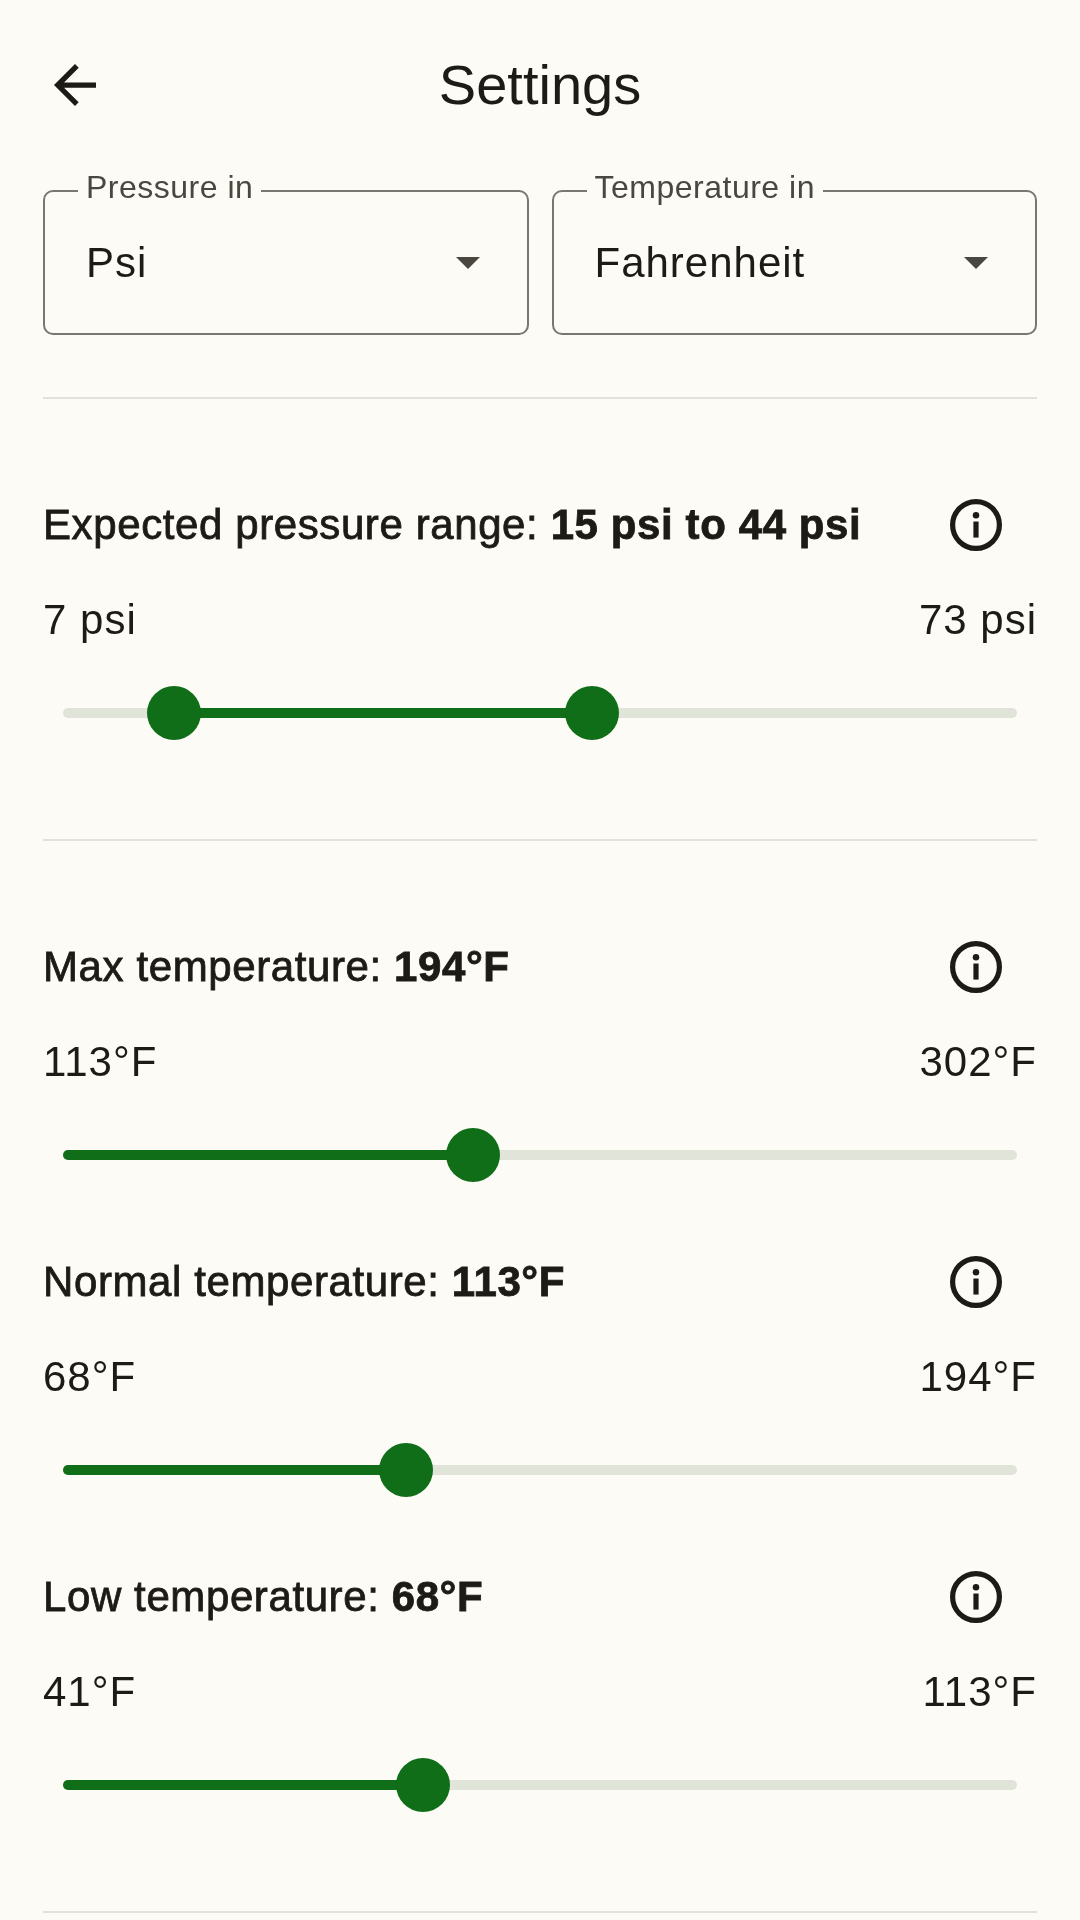 The width and height of the screenshot is (1080, 1920). Describe the element at coordinates (978, 1062) in the screenshot. I see `range-max-label: 302°F` at that location.